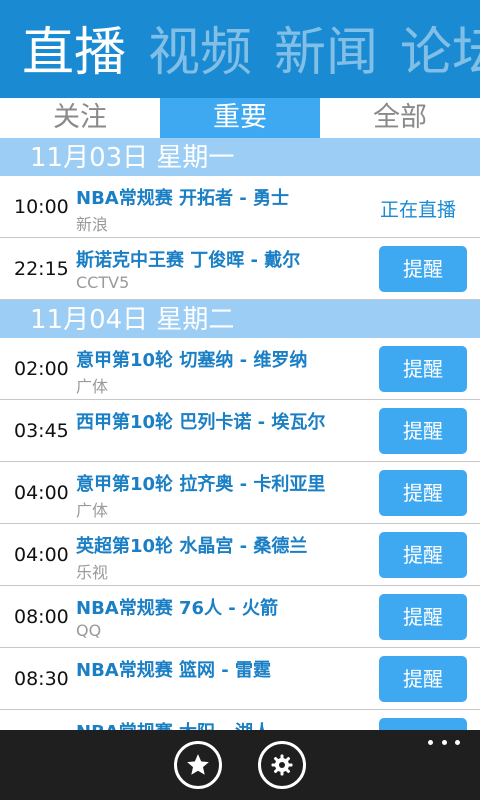  What do you see at coordinates (201, 484) in the screenshot?
I see `match-title: 意甲第10轮 拉齐奥 - 卡利亚里` at bounding box center [201, 484].